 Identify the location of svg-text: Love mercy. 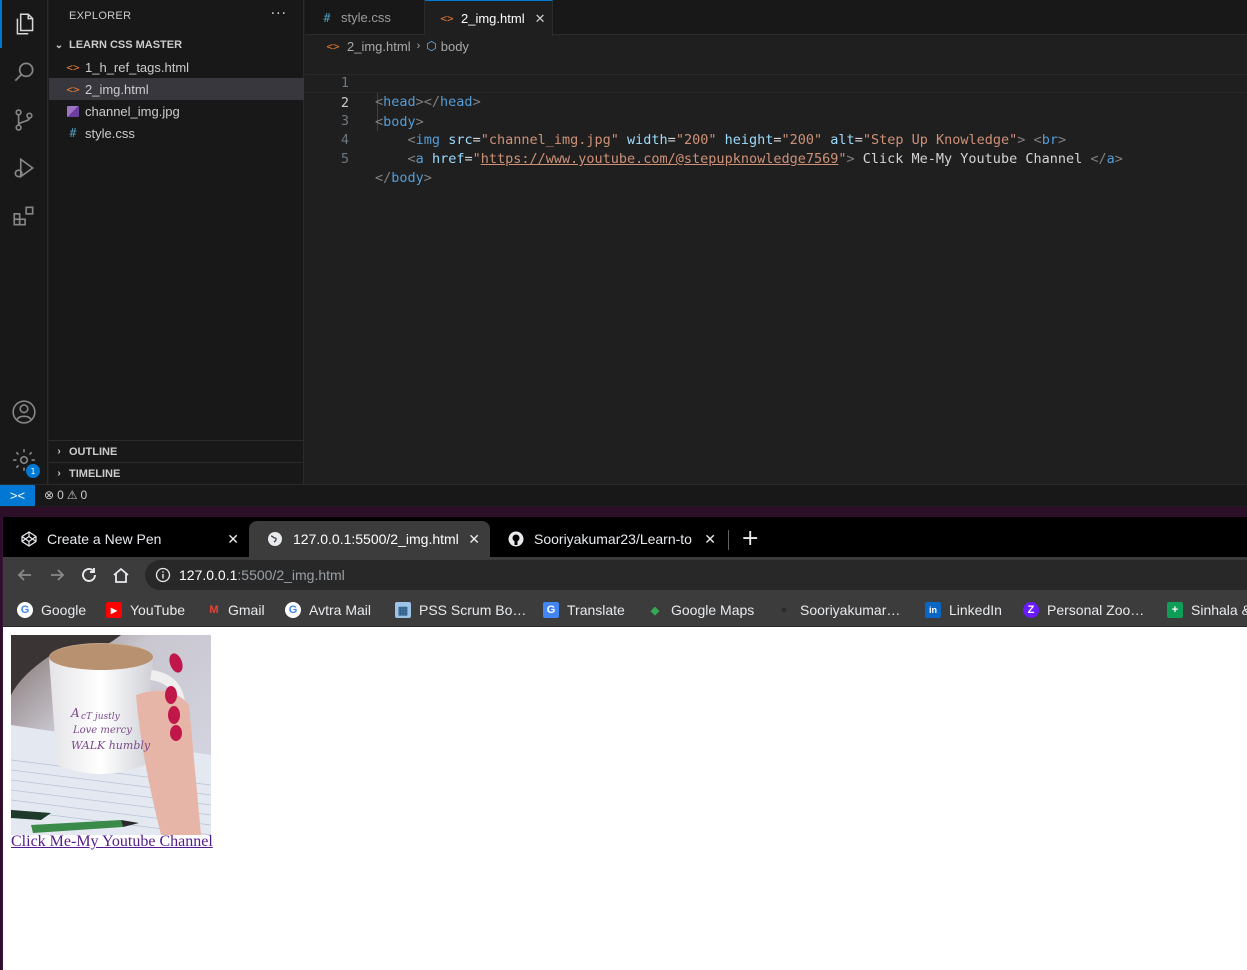
(102, 730).